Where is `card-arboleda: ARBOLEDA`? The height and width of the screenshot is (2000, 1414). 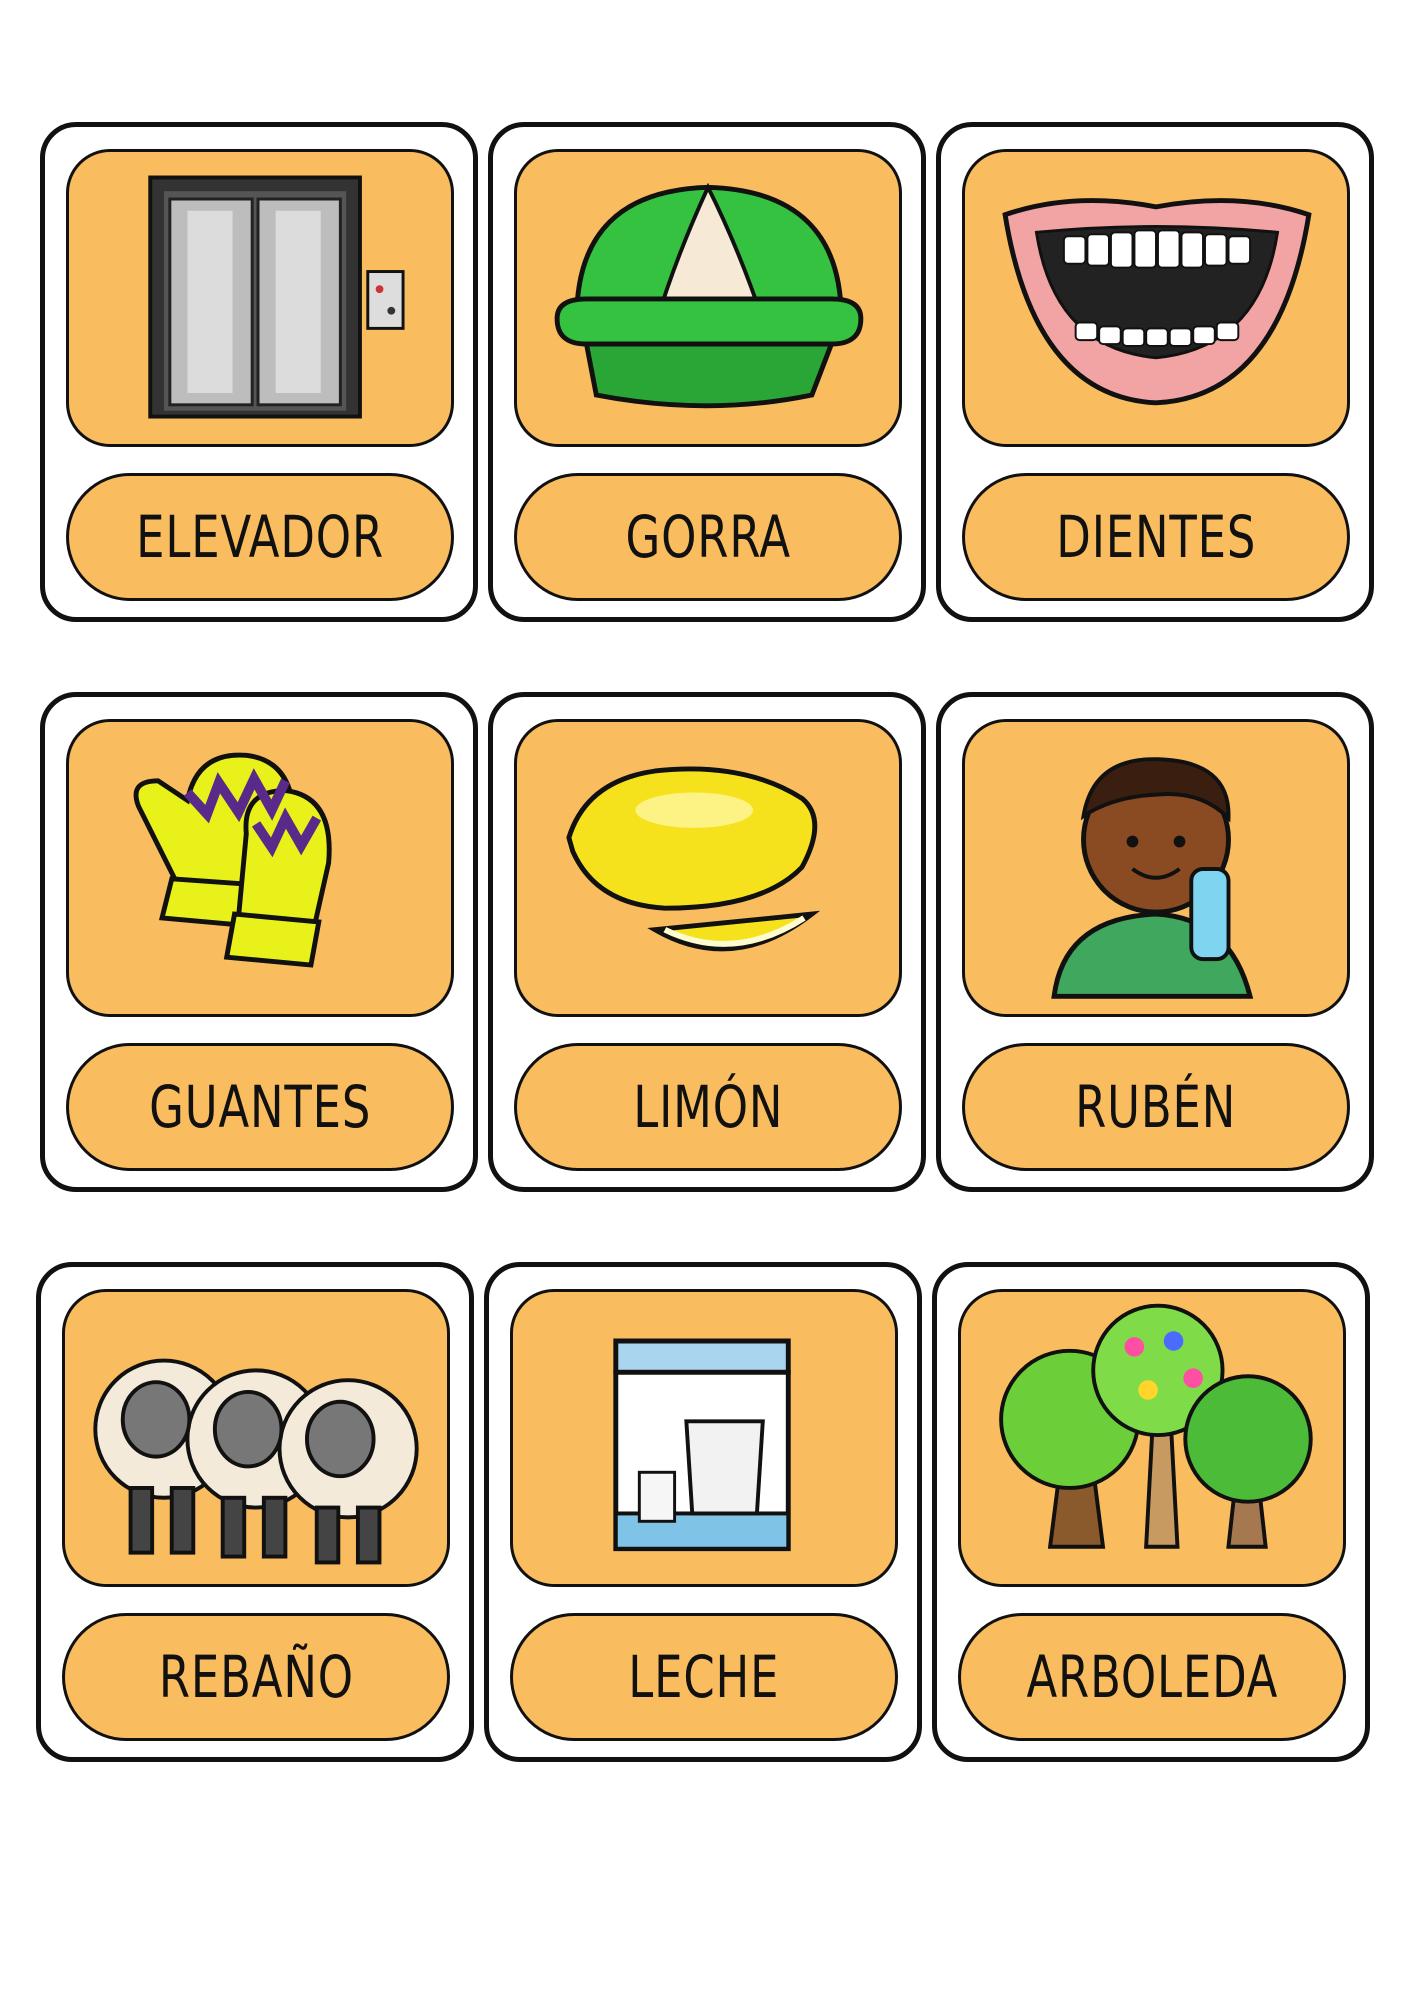 card-arboleda: ARBOLEDA is located at coordinates (1151, 1512).